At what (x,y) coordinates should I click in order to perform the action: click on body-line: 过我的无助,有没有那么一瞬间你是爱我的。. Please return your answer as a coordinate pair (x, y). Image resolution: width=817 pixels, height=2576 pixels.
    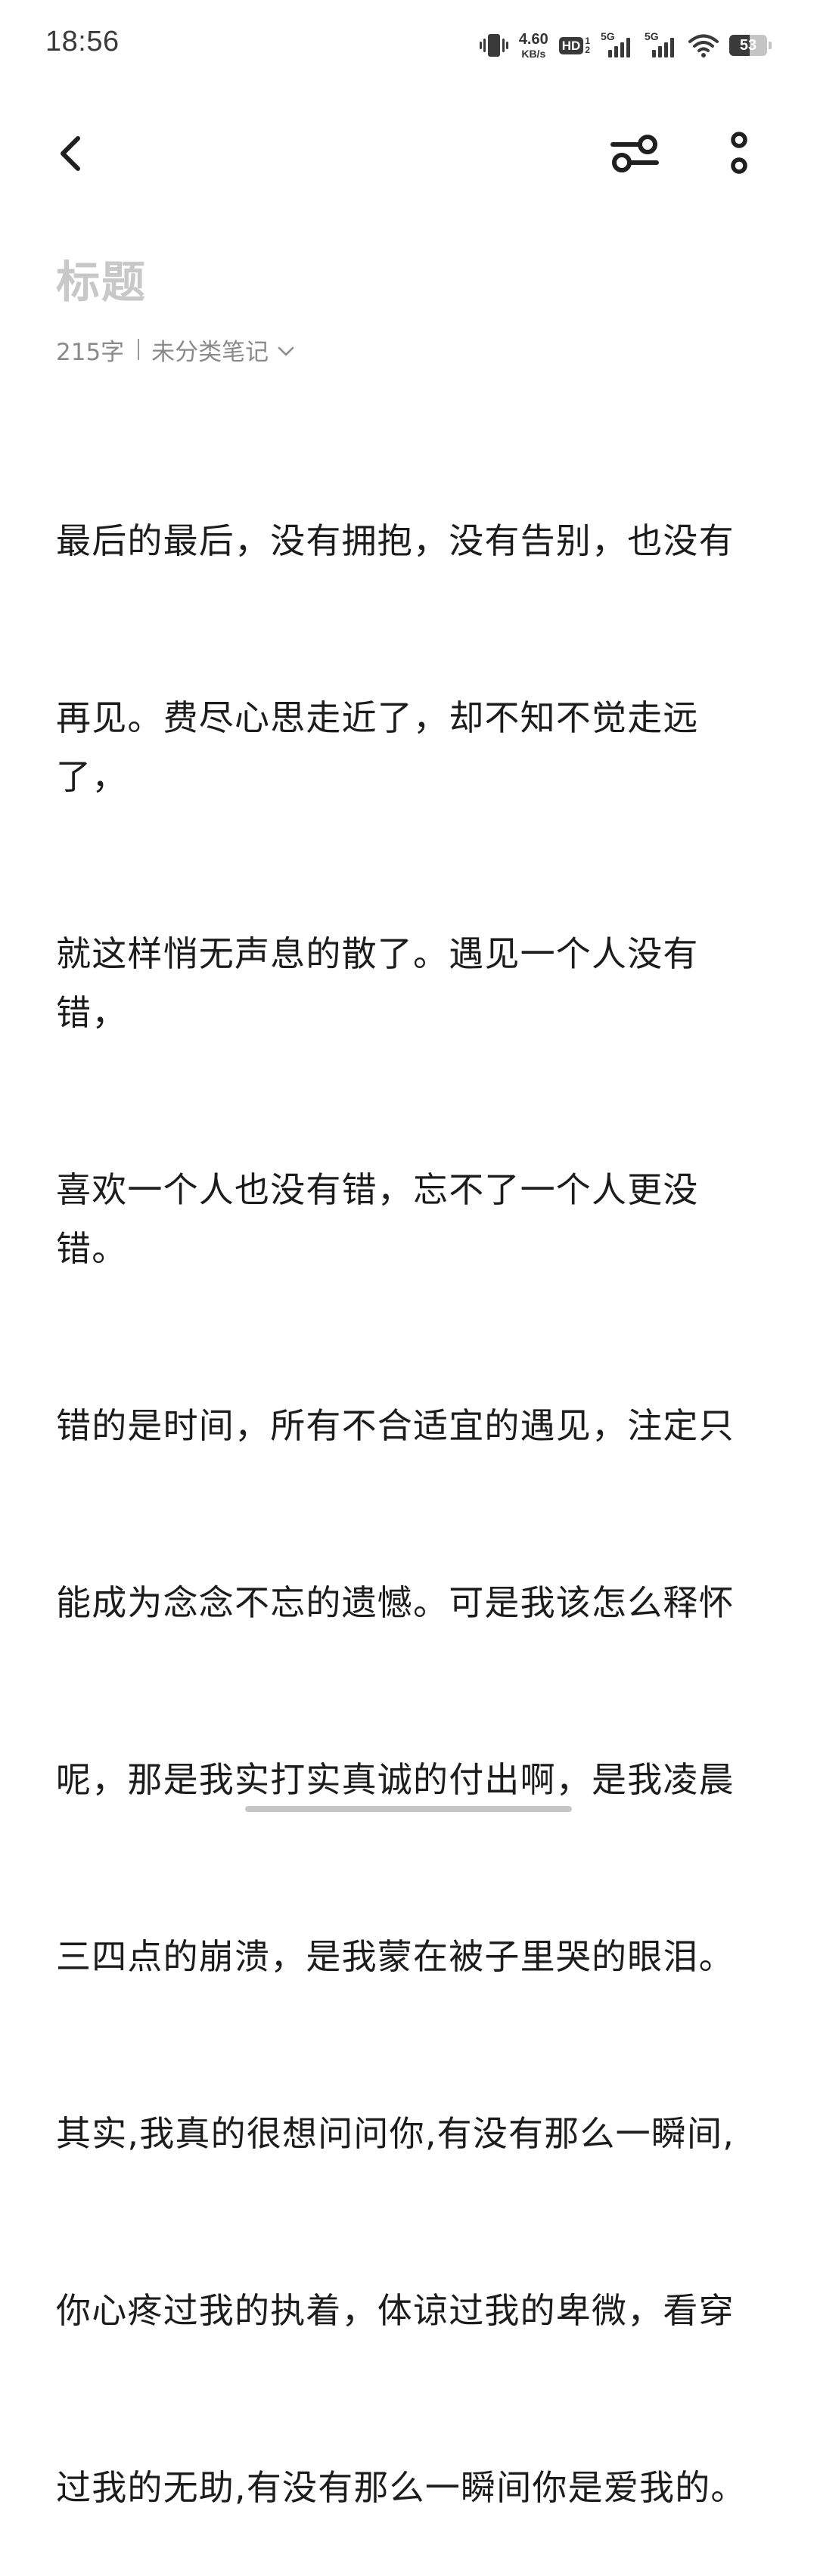
    Looking at the image, I should click on (401, 2487).